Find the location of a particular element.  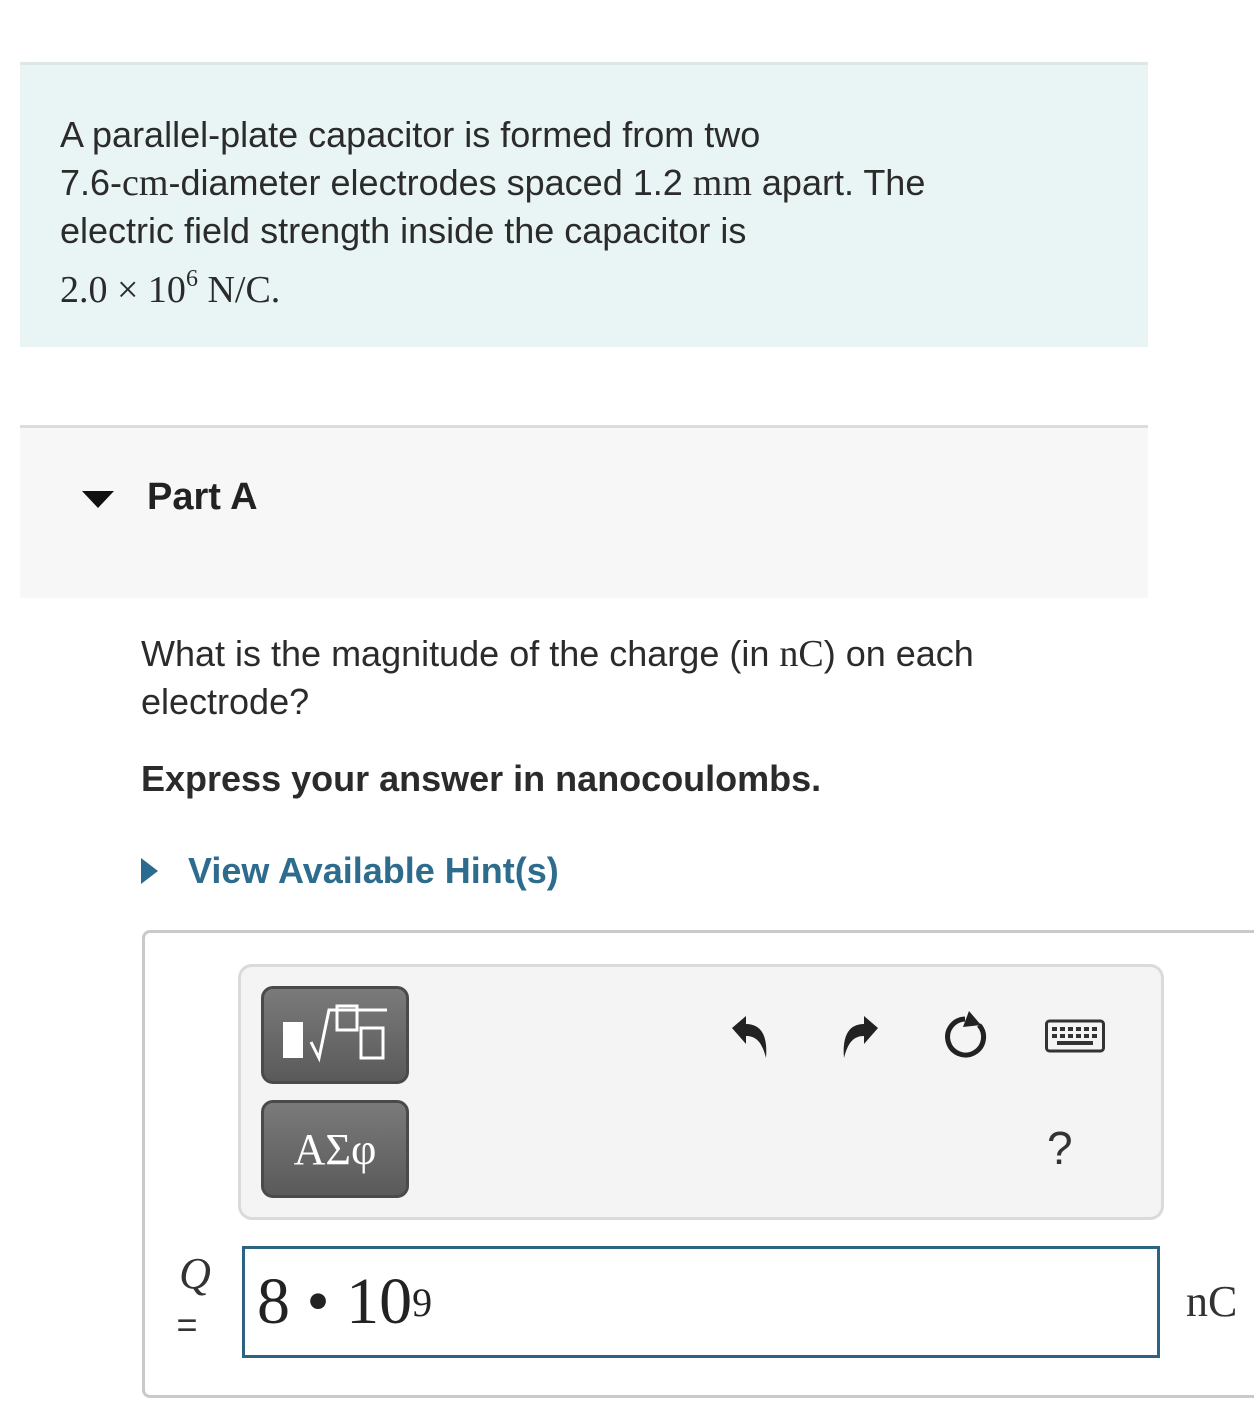

equals-sign: = is located at coordinates (187, 1324).